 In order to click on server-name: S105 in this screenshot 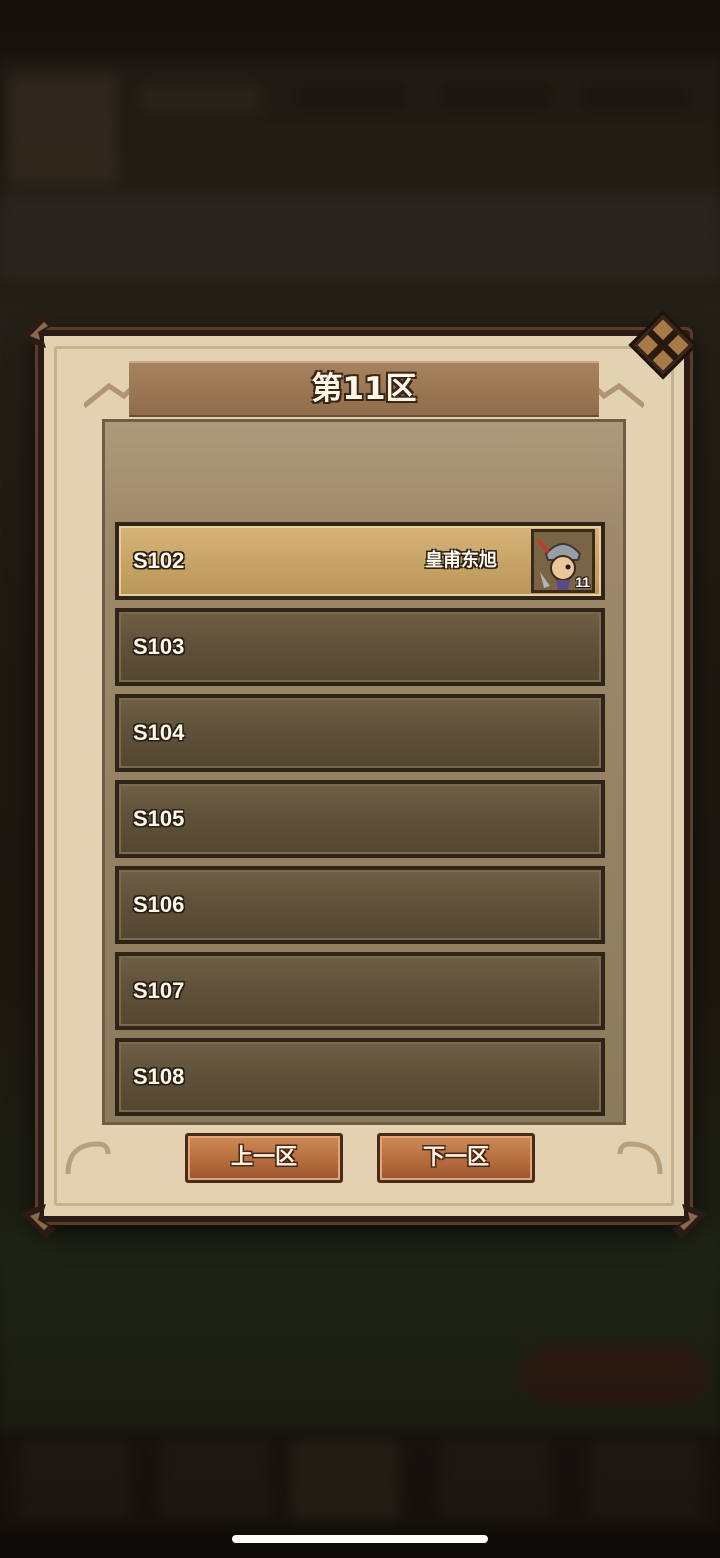, I will do `click(159, 818)`.